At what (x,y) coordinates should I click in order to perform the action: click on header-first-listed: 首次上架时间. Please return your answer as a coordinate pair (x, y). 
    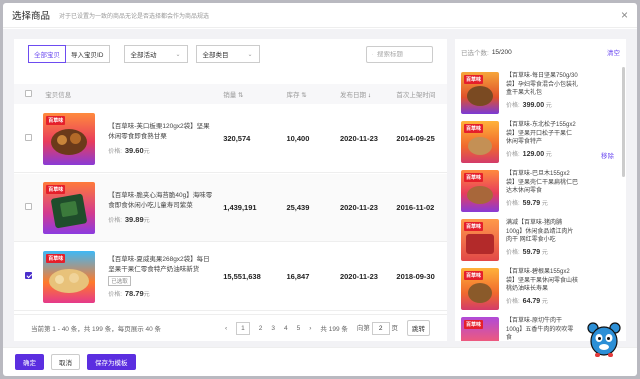
    Looking at the image, I should click on (416, 95).